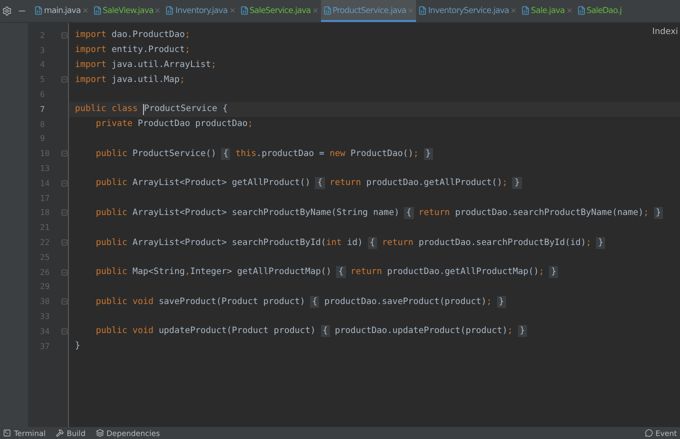 This screenshot has height=439, width=680. Describe the element at coordinates (368, 11) in the screenshot. I see `file-tab: ProductService.java` at that location.